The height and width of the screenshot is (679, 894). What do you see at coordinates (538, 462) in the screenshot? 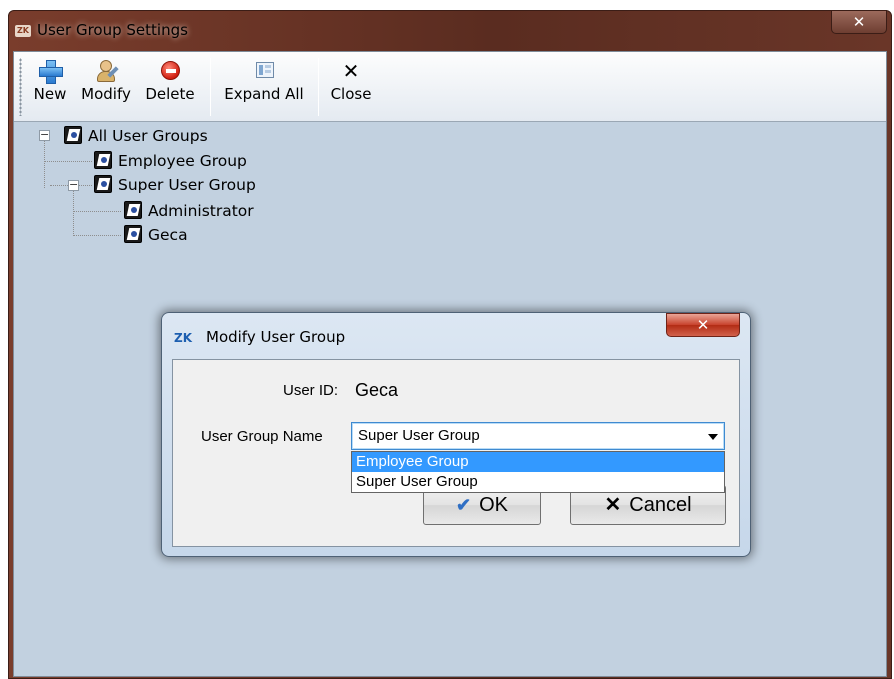
I see `dropdown-option-employee-group: Employee Group` at bounding box center [538, 462].